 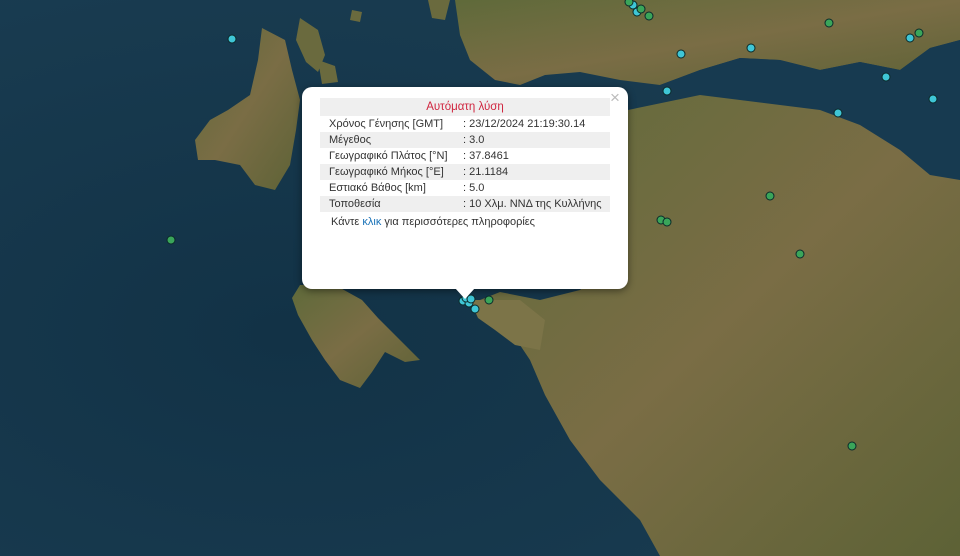 What do you see at coordinates (389, 140) in the screenshot?
I see `magnitude-label: Μέγεθος` at bounding box center [389, 140].